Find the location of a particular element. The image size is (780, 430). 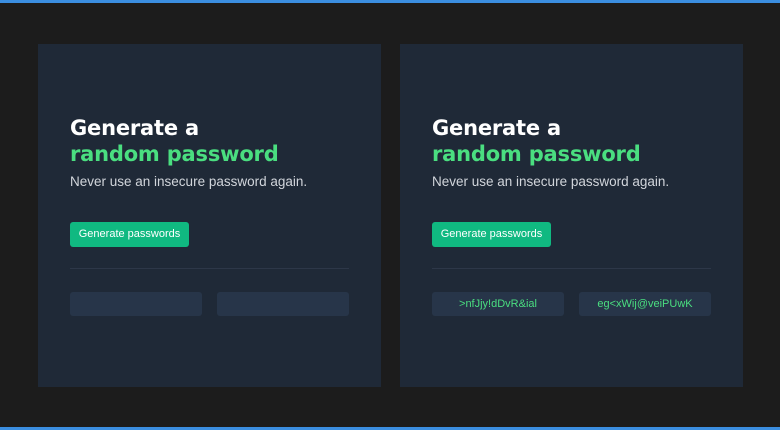

password-output-1: >nfJjy!dDvR&ial is located at coordinates (498, 304).